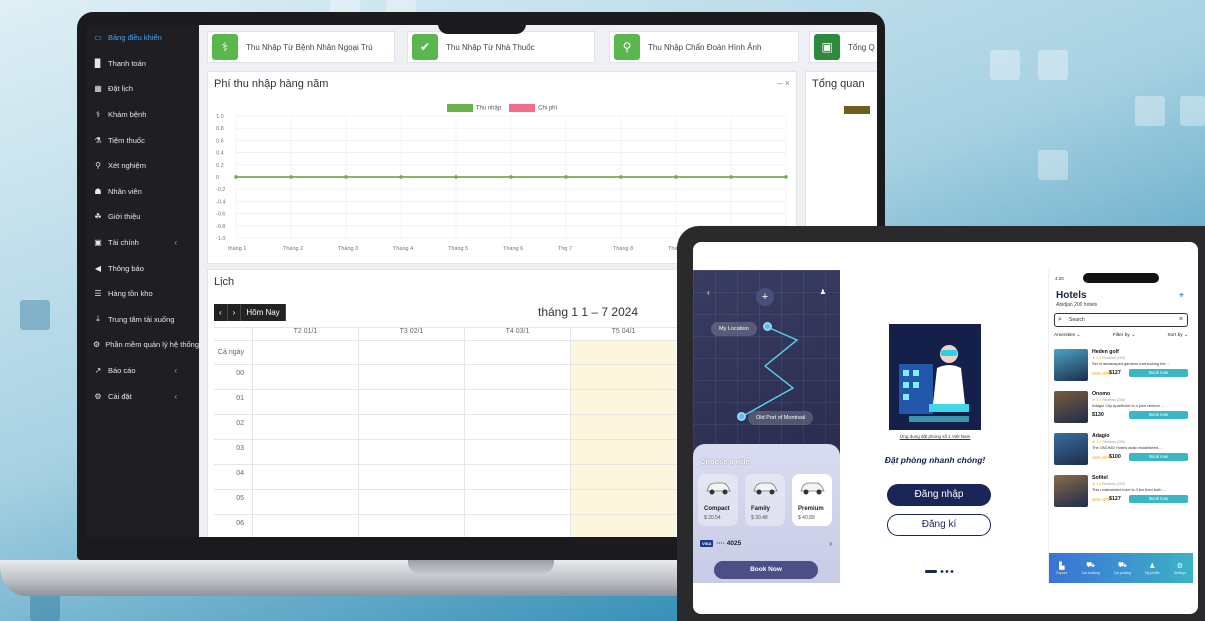 Image resolution: width=1205 pixels, height=621 pixels. I want to click on day-header: T4 03/1, so click(517, 334).